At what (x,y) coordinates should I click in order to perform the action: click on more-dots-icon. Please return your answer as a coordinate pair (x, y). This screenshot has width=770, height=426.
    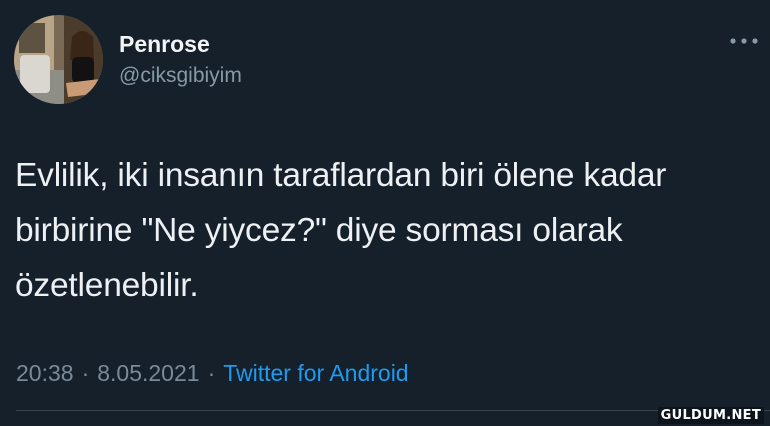
    Looking at the image, I should click on (744, 41).